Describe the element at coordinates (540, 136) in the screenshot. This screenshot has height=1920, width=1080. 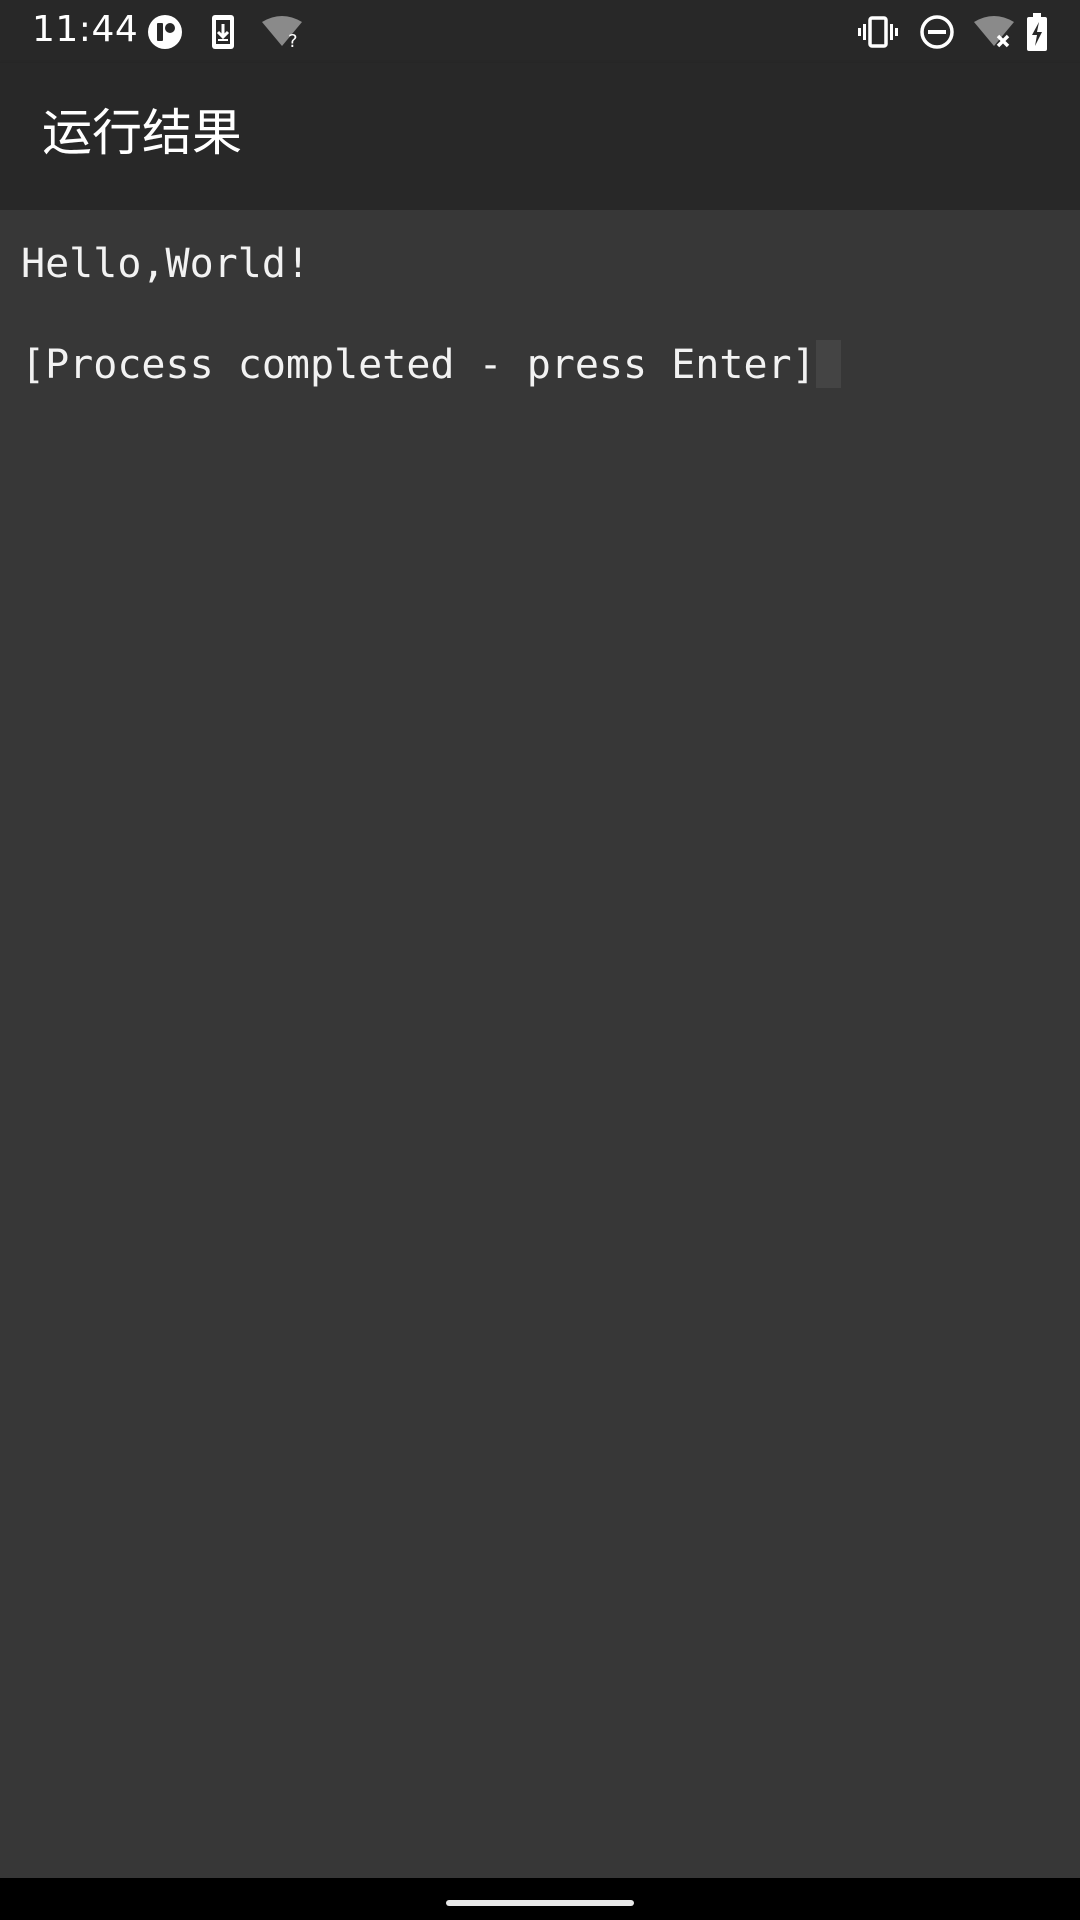
I see `app-bar: 运行结果` at that location.